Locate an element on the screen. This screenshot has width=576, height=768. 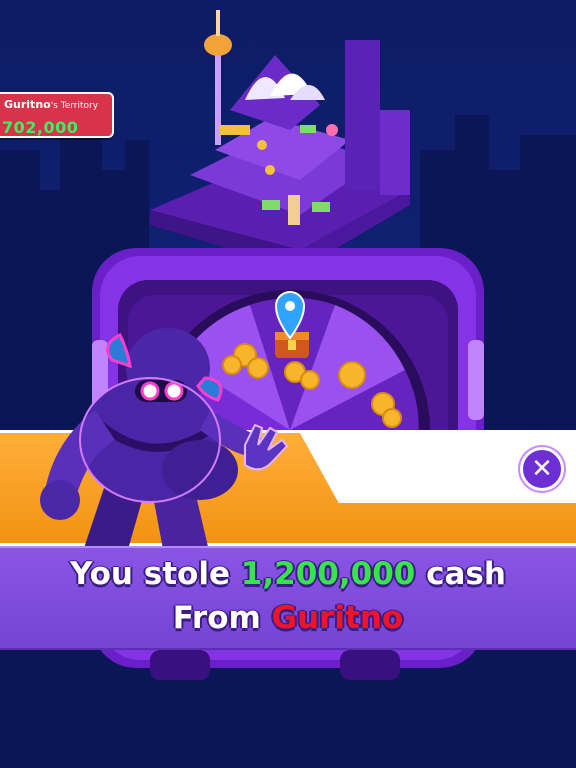
territory-badge: Guritno's Territory 702,000 is located at coordinates (57, 115).